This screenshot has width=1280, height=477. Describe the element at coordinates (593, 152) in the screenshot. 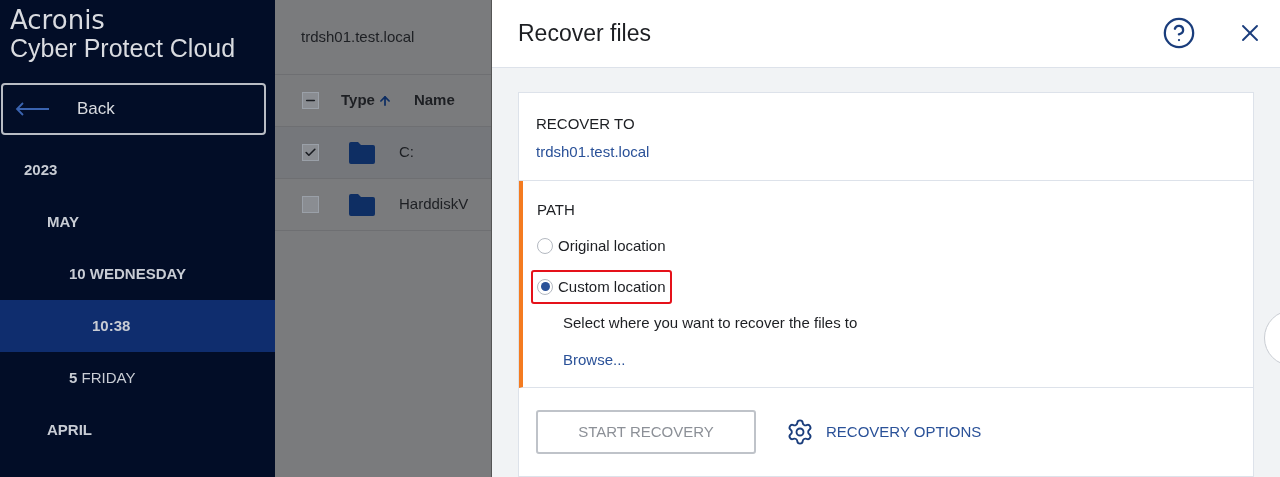

I see `target-link: trdsh01.test.local` at that location.